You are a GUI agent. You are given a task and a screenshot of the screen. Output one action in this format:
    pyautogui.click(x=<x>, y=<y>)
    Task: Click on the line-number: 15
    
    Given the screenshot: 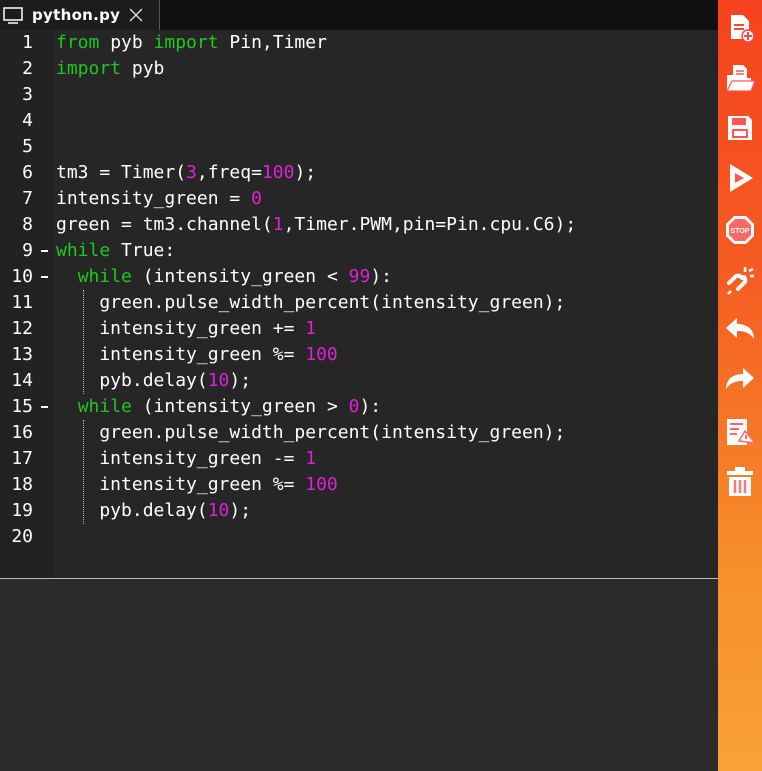 What is the action you would take?
    pyautogui.click(x=22, y=406)
    